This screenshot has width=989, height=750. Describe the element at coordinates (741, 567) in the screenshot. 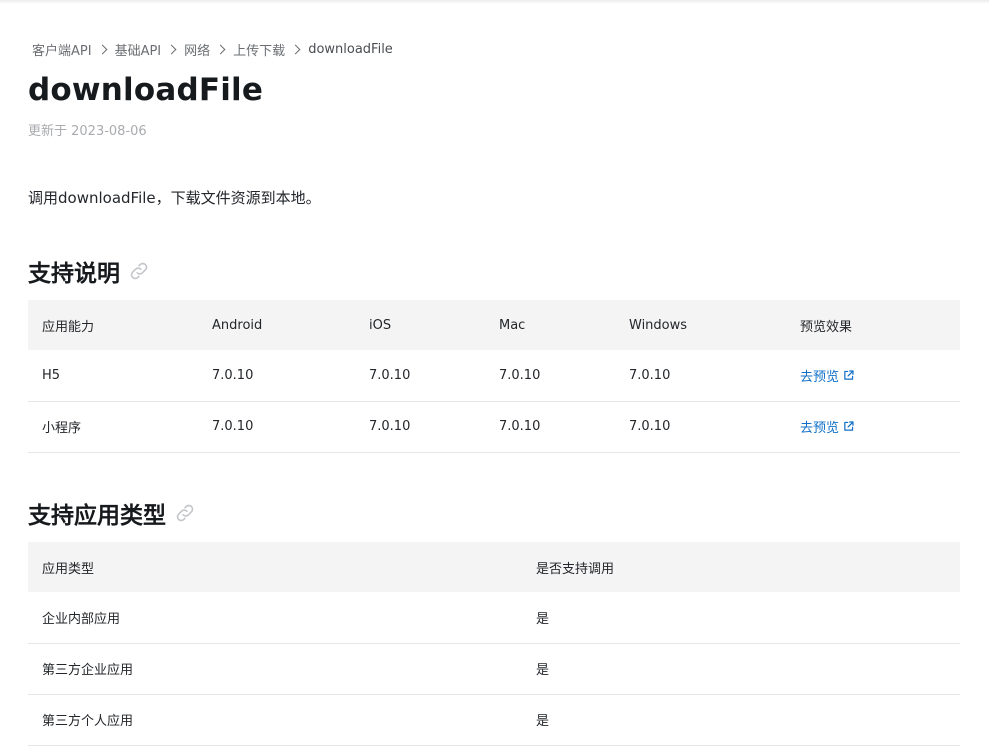

I see `column-header: 是否支持调用` at that location.